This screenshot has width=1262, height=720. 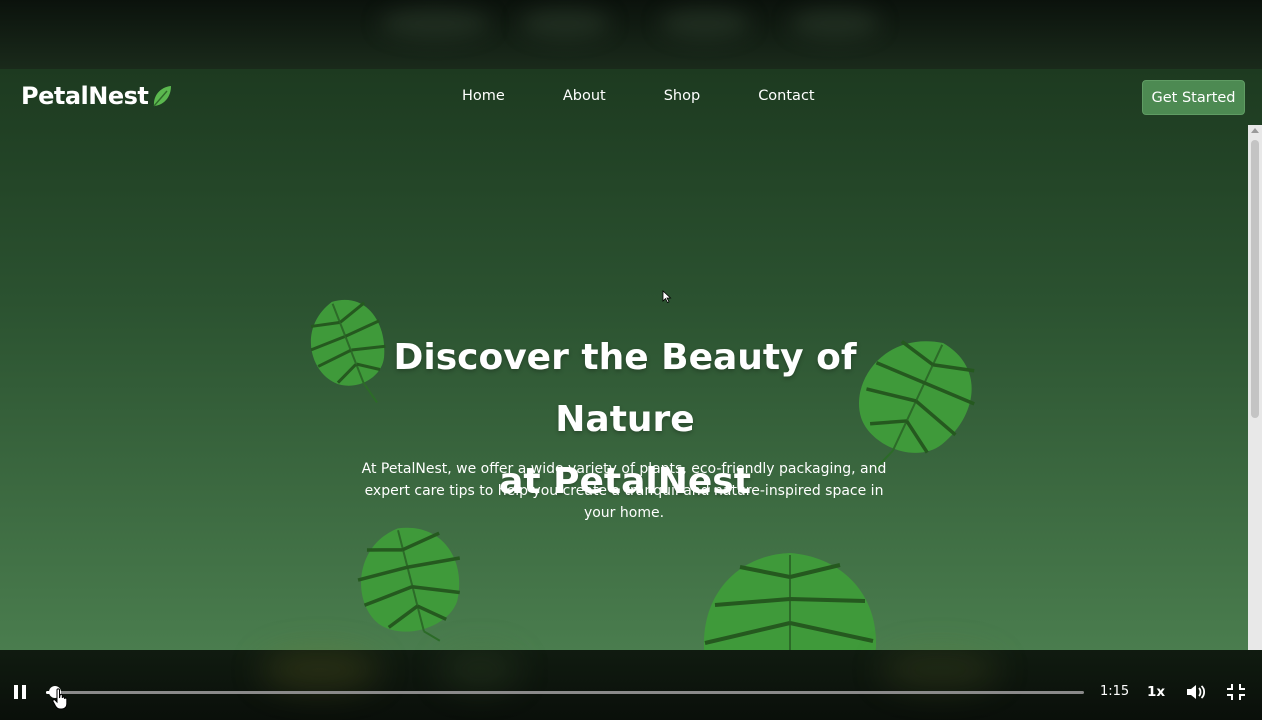 I want to click on nav-home-link: Home, so click(x=483, y=96).